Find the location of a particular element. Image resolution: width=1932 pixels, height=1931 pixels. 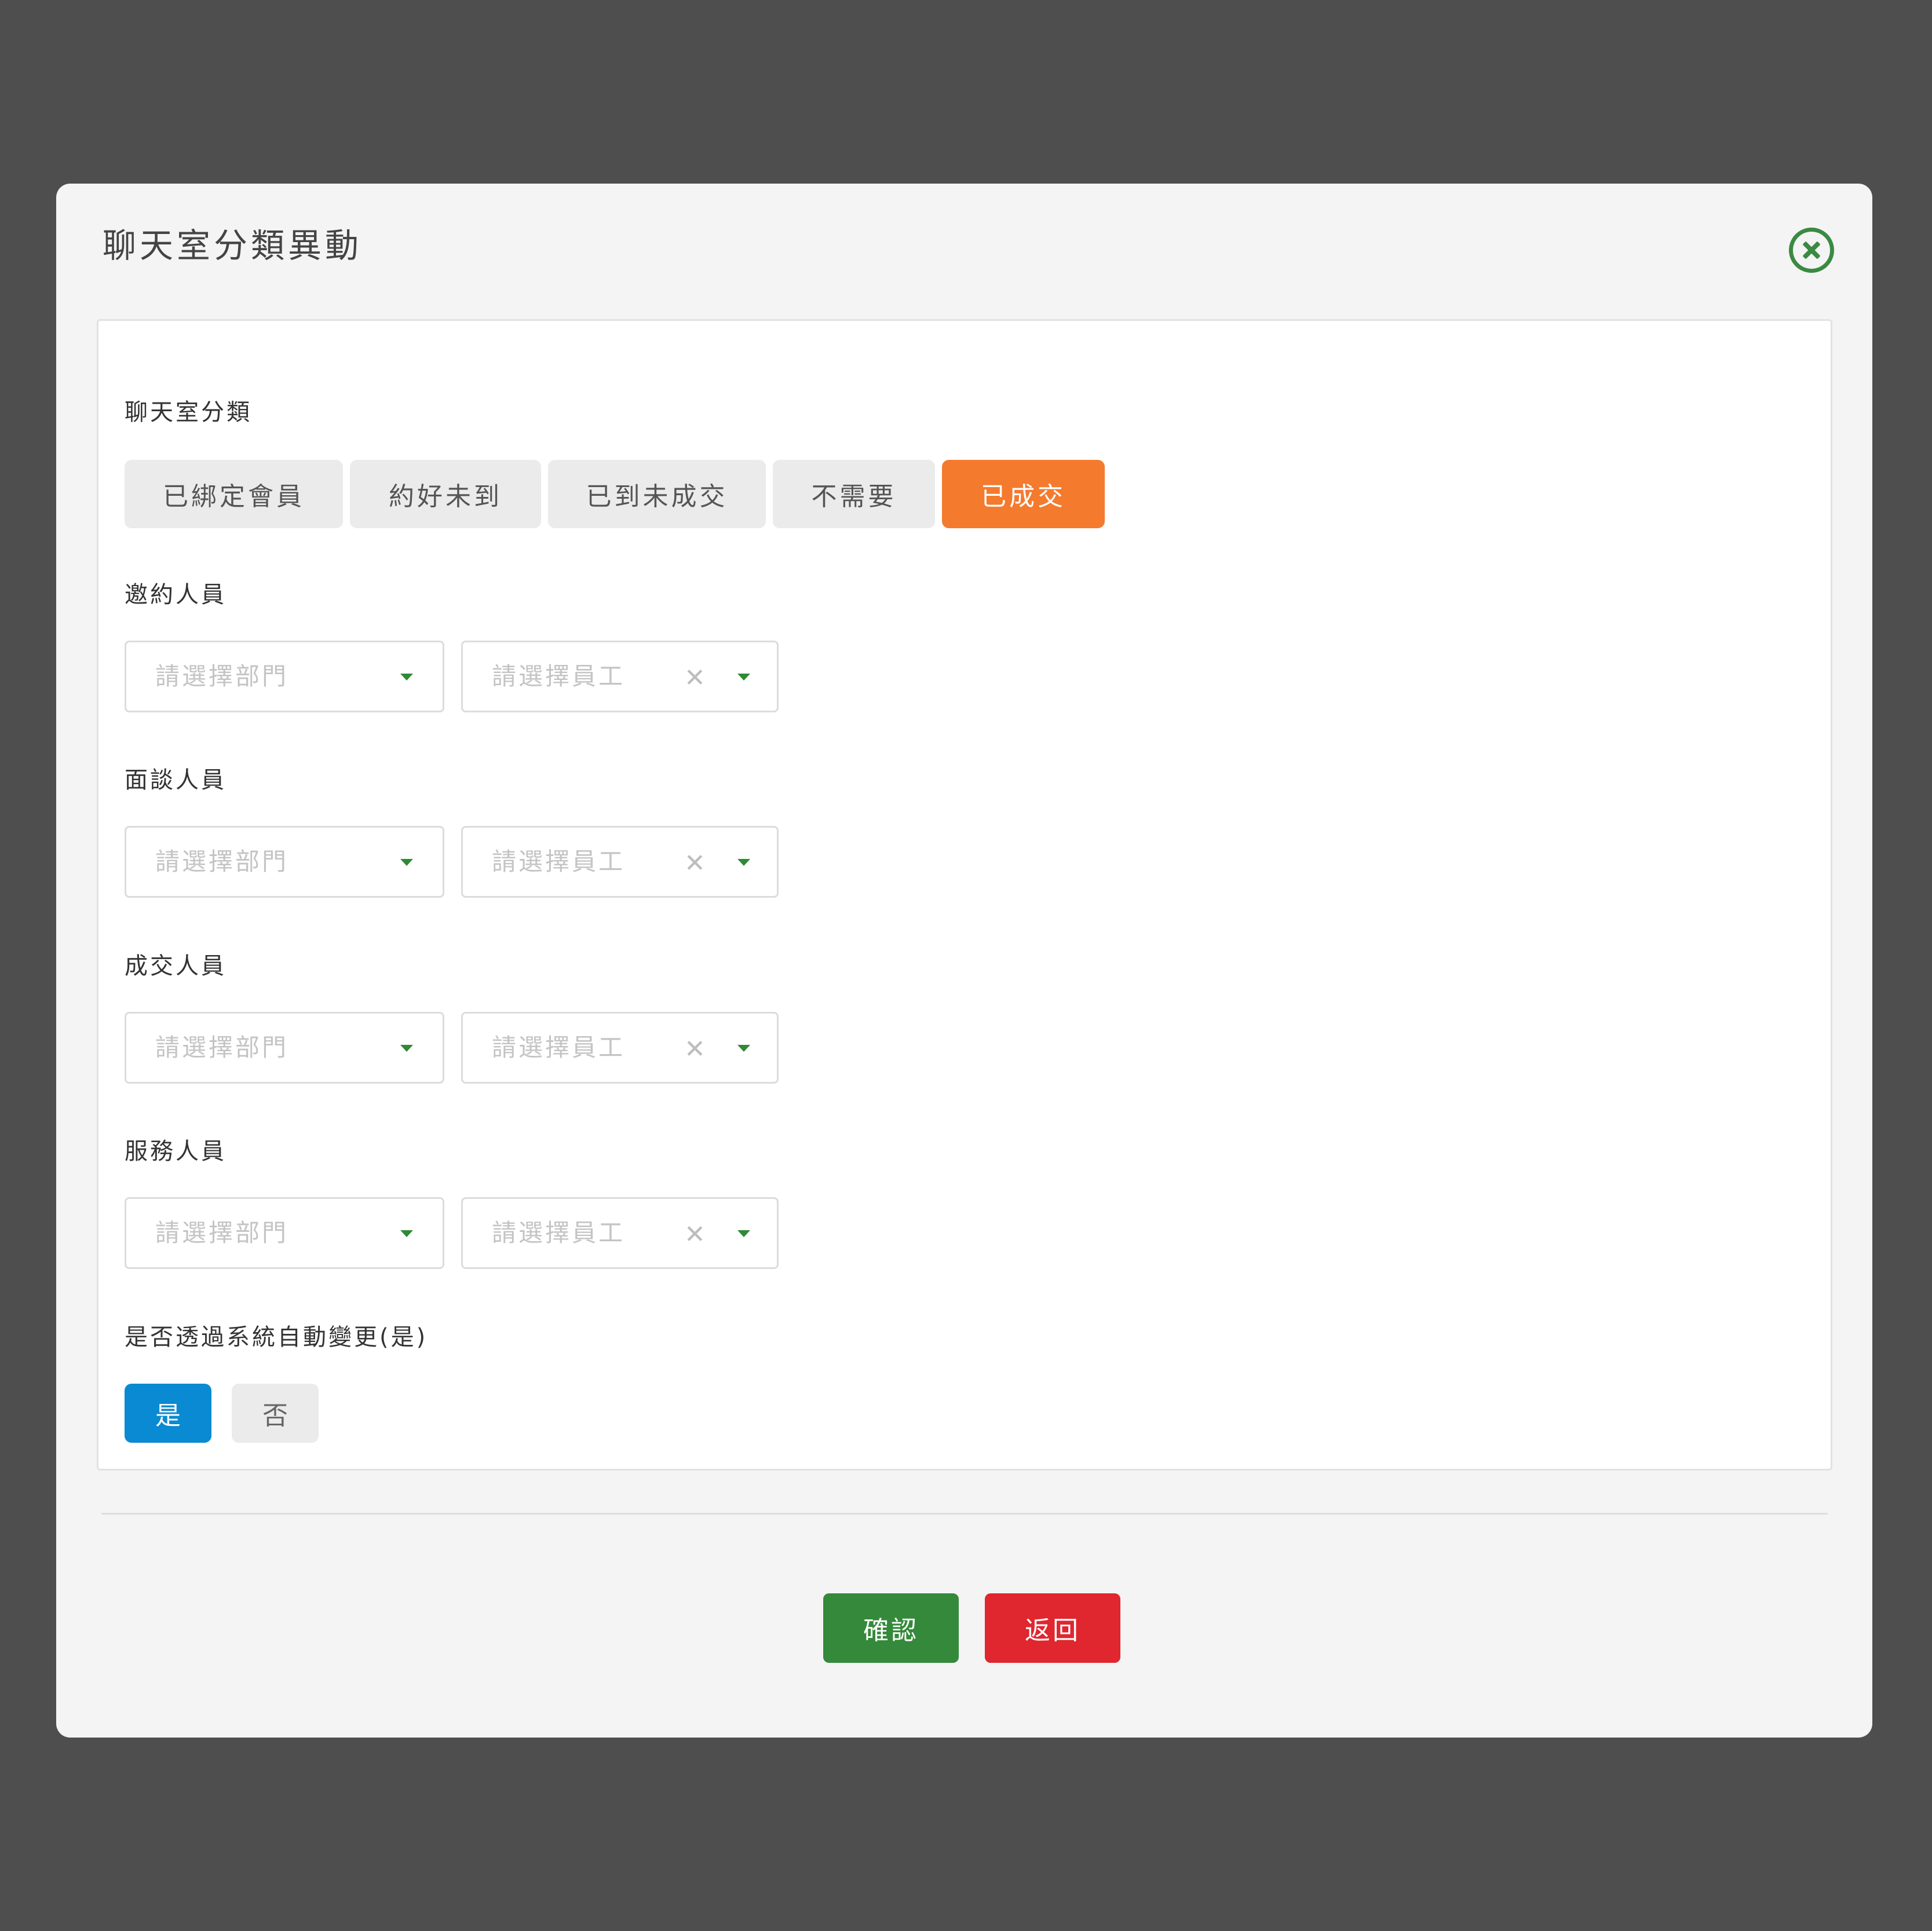

interviewer-label: 面談人員 is located at coordinates (176, 780).